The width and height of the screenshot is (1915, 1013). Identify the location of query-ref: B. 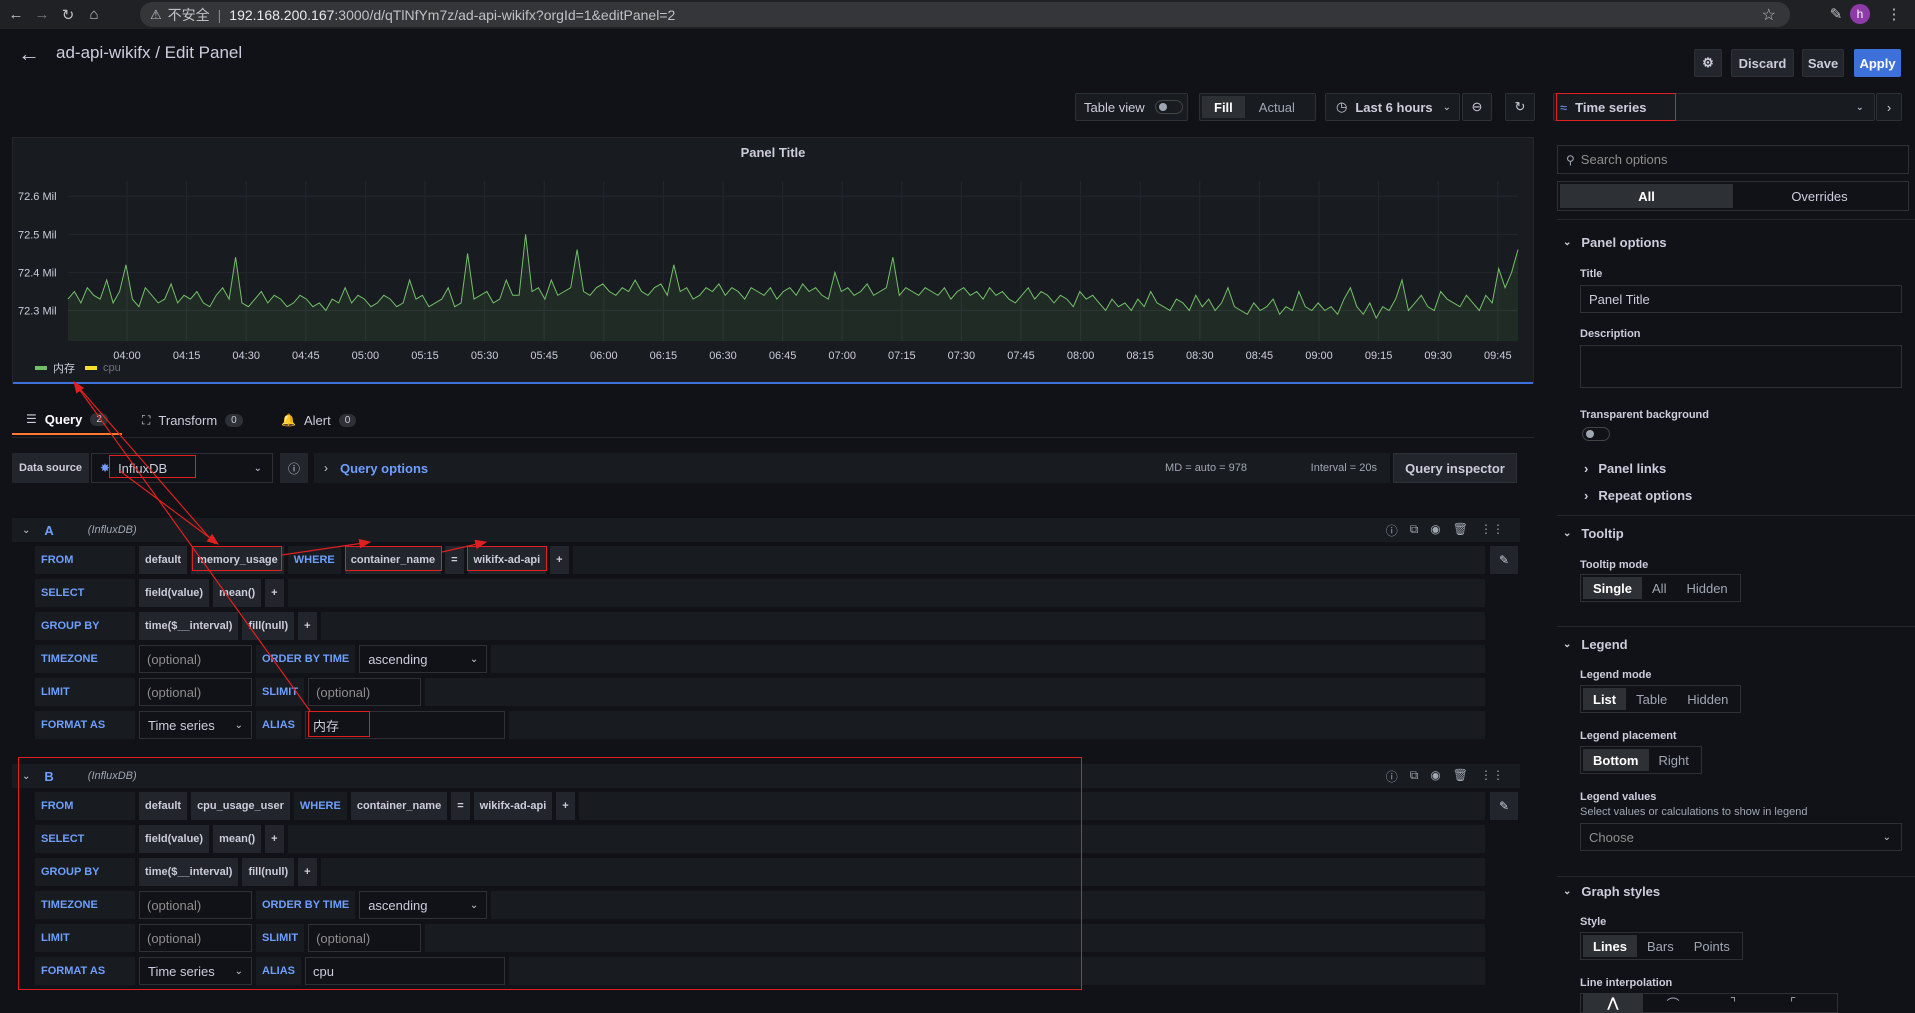
(48, 776).